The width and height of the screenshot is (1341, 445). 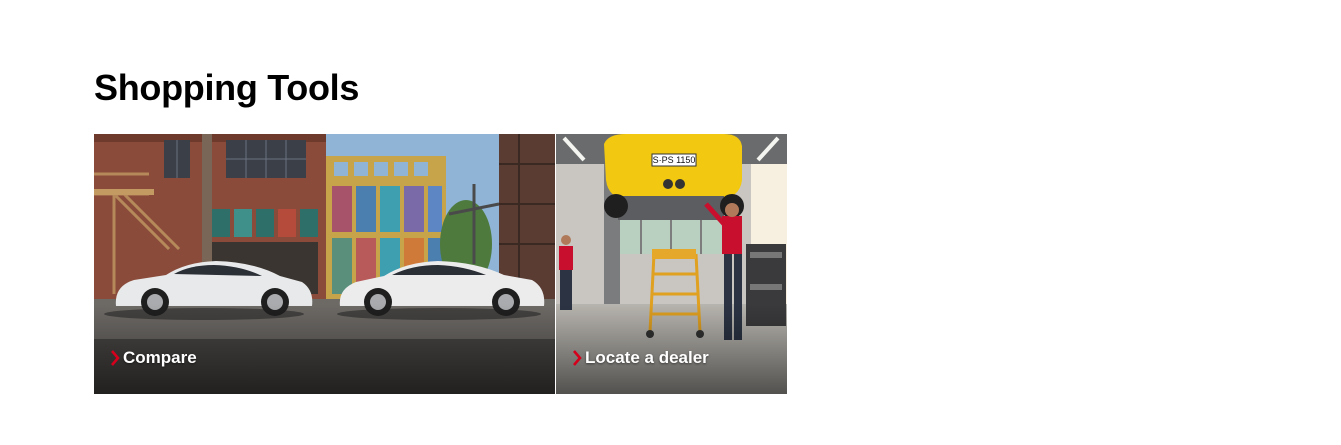 I want to click on locate-dealer-tile: S·PS 1150 Locate a dealer, so click(x=671, y=264).